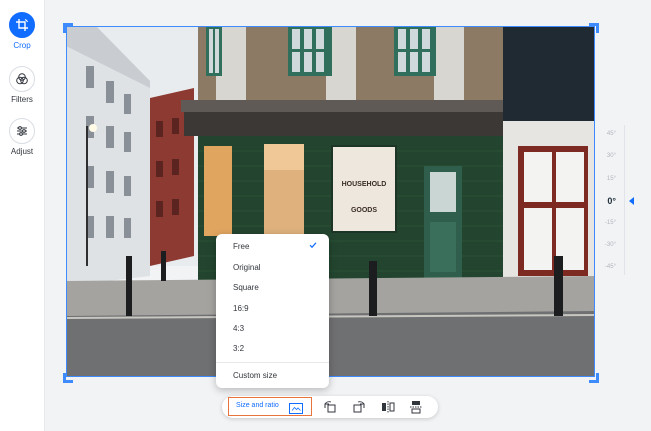 The height and width of the screenshot is (431, 651). Describe the element at coordinates (313, 247) in the screenshot. I see `checkmark-icon` at that location.